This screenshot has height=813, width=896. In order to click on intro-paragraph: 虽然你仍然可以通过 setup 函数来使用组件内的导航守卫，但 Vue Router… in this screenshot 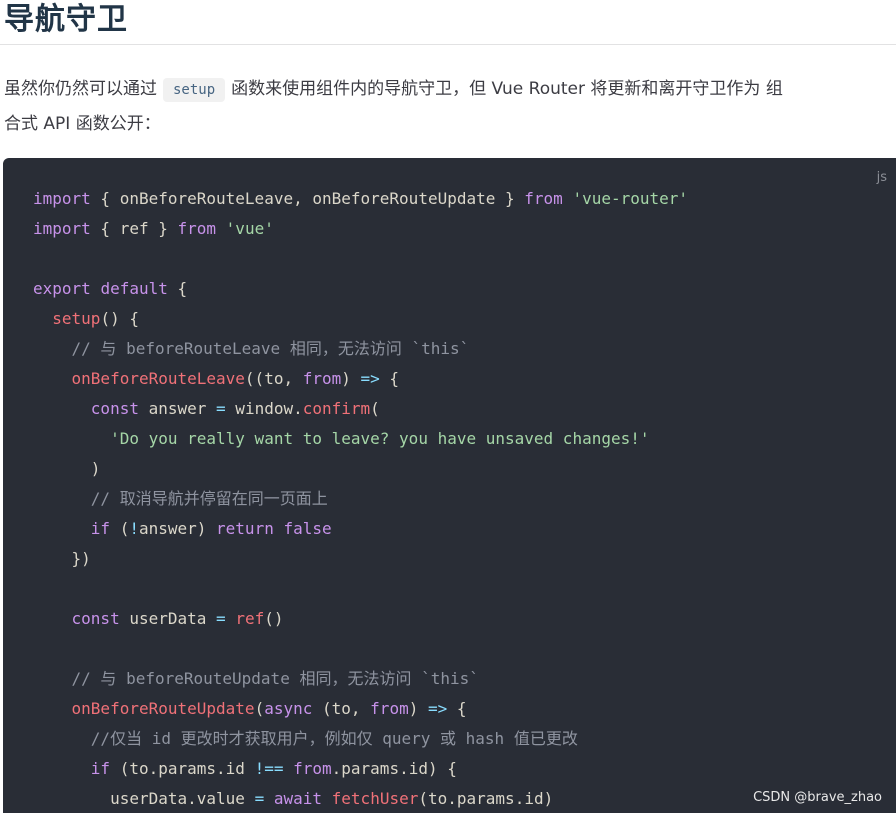, I will do `click(450, 106)`.